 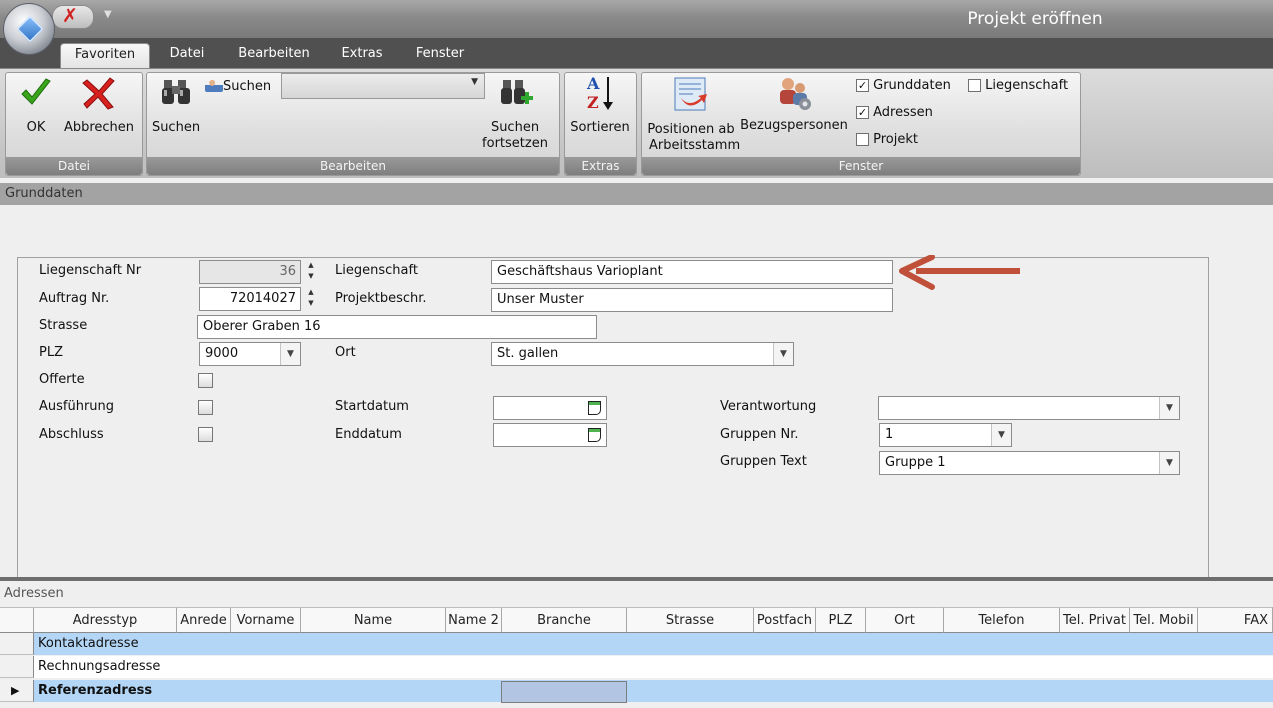 I want to click on tab-datei: Datei, so click(x=187, y=56).